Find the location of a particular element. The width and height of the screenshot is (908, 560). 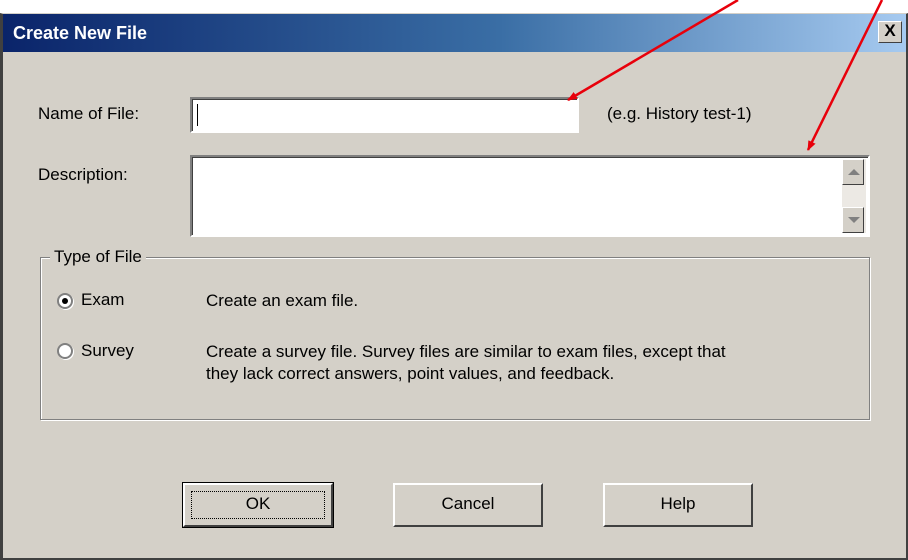

help-button: Help is located at coordinates (678, 505).